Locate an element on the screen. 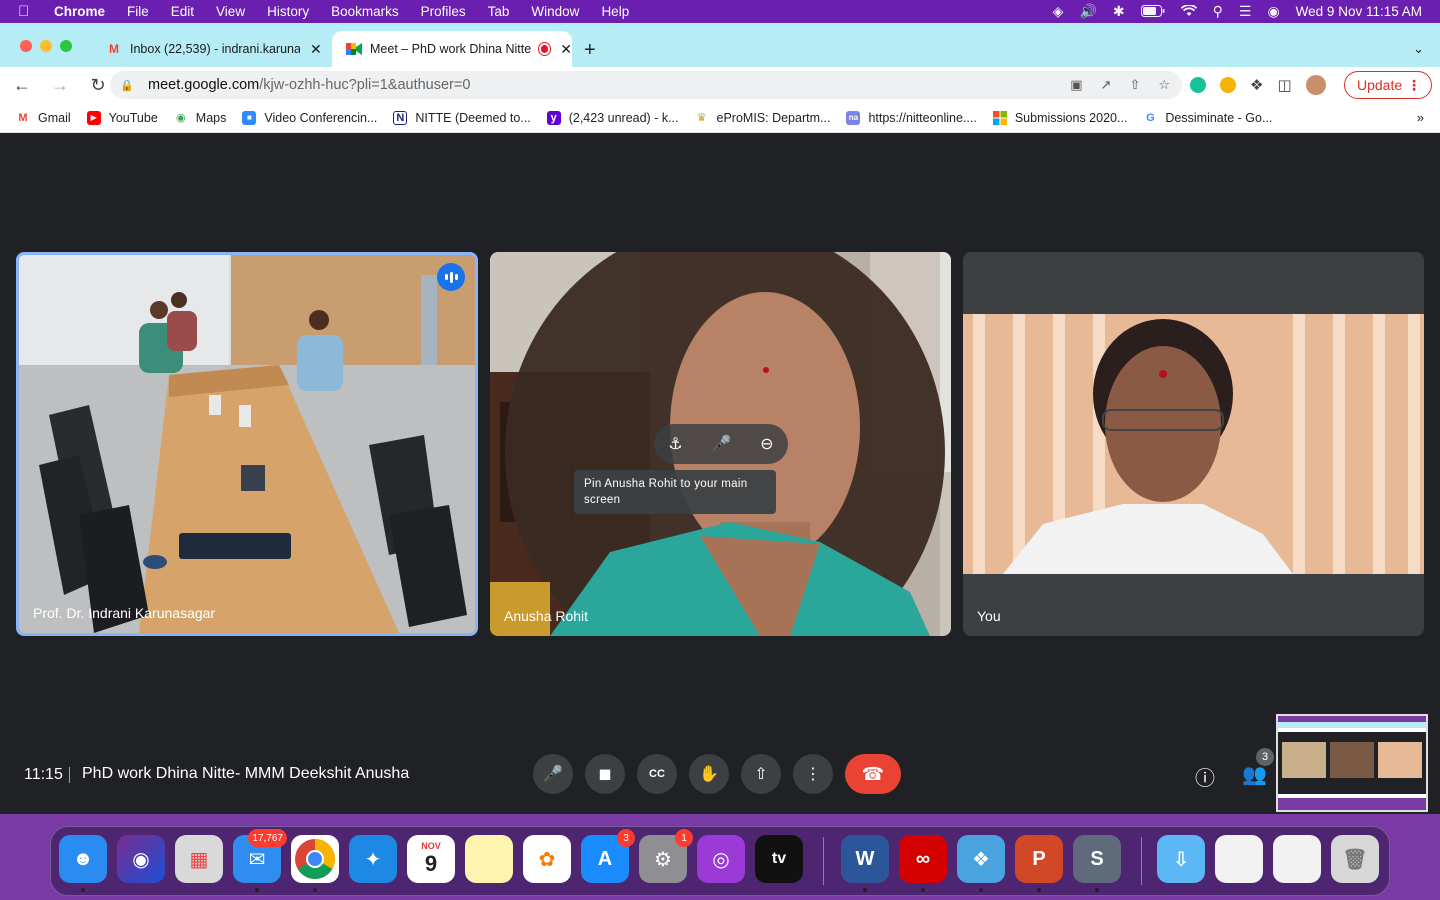 The width and height of the screenshot is (1440, 900). powerpoint-icon: P is located at coordinates (1039, 863).